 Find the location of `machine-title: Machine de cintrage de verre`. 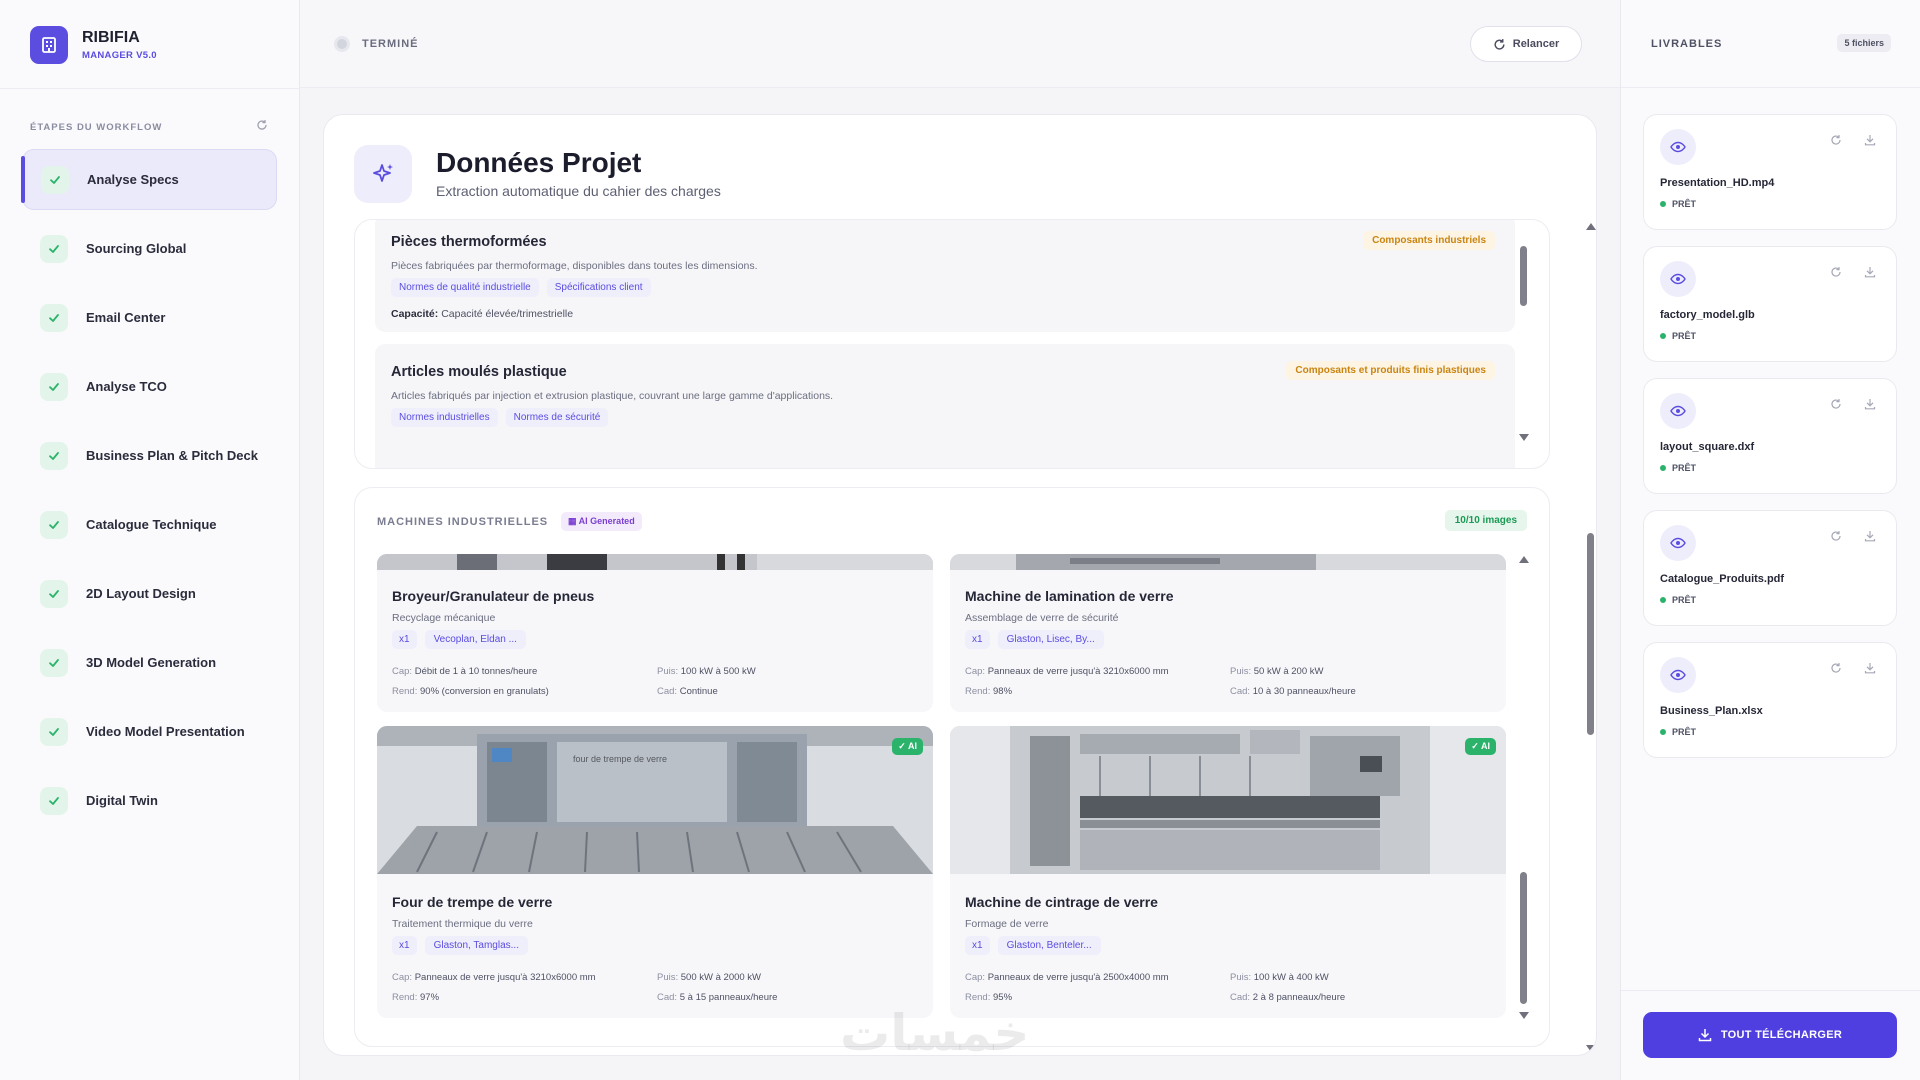

machine-title: Machine de cintrage de verre is located at coordinates (1061, 902).